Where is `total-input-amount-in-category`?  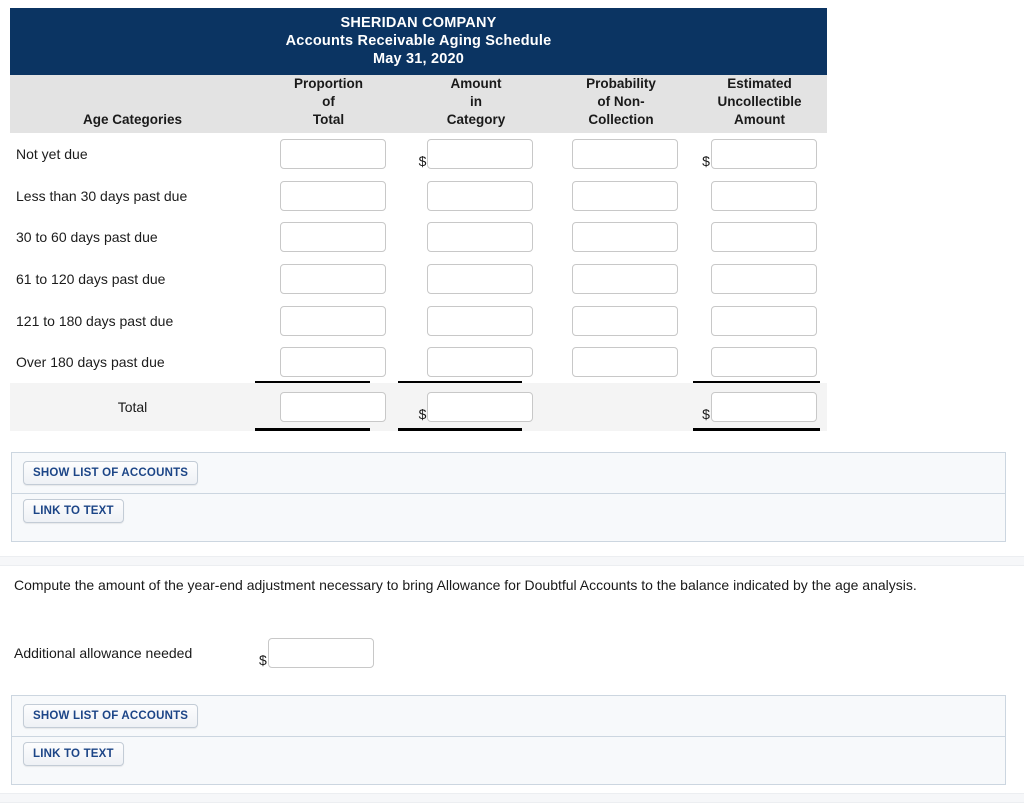
total-input-amount-in-category is located at coordinates (480, 407).